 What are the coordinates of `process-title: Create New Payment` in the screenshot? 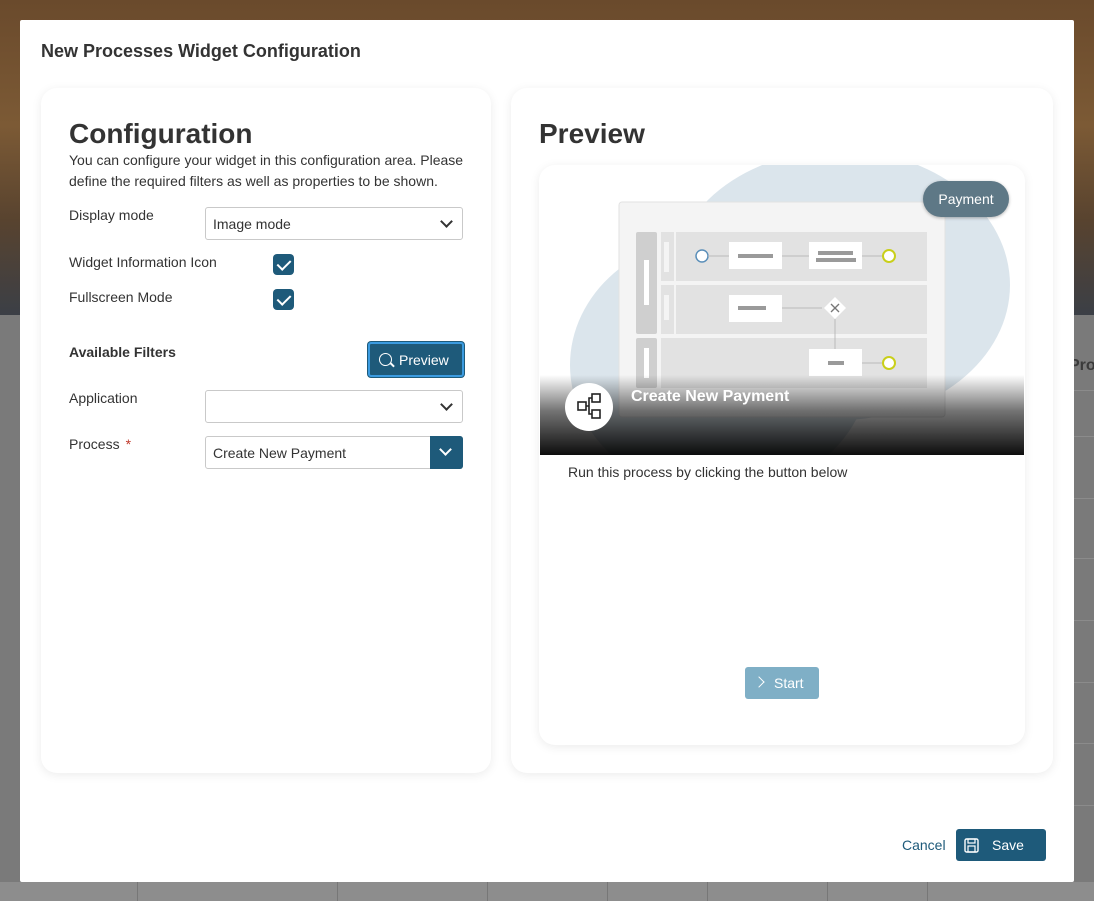 It's located at (710, 396).